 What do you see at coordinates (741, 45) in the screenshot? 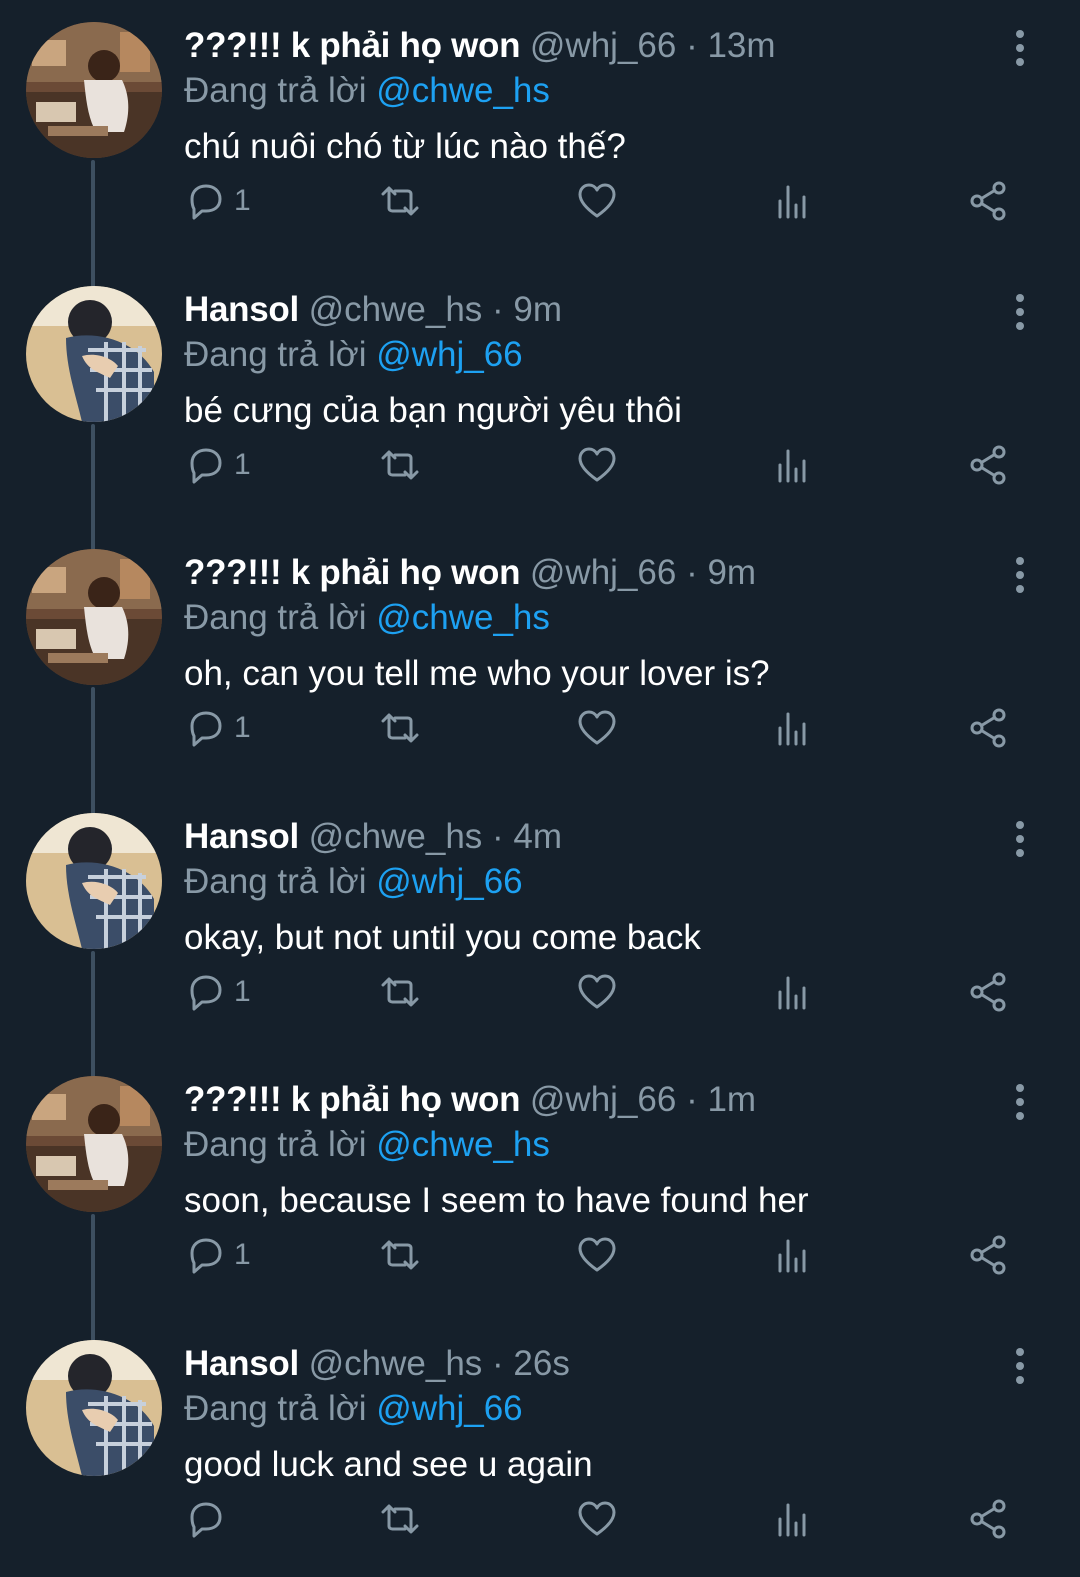
I see `timestamp: 13m` at bounding box center [741, 45].